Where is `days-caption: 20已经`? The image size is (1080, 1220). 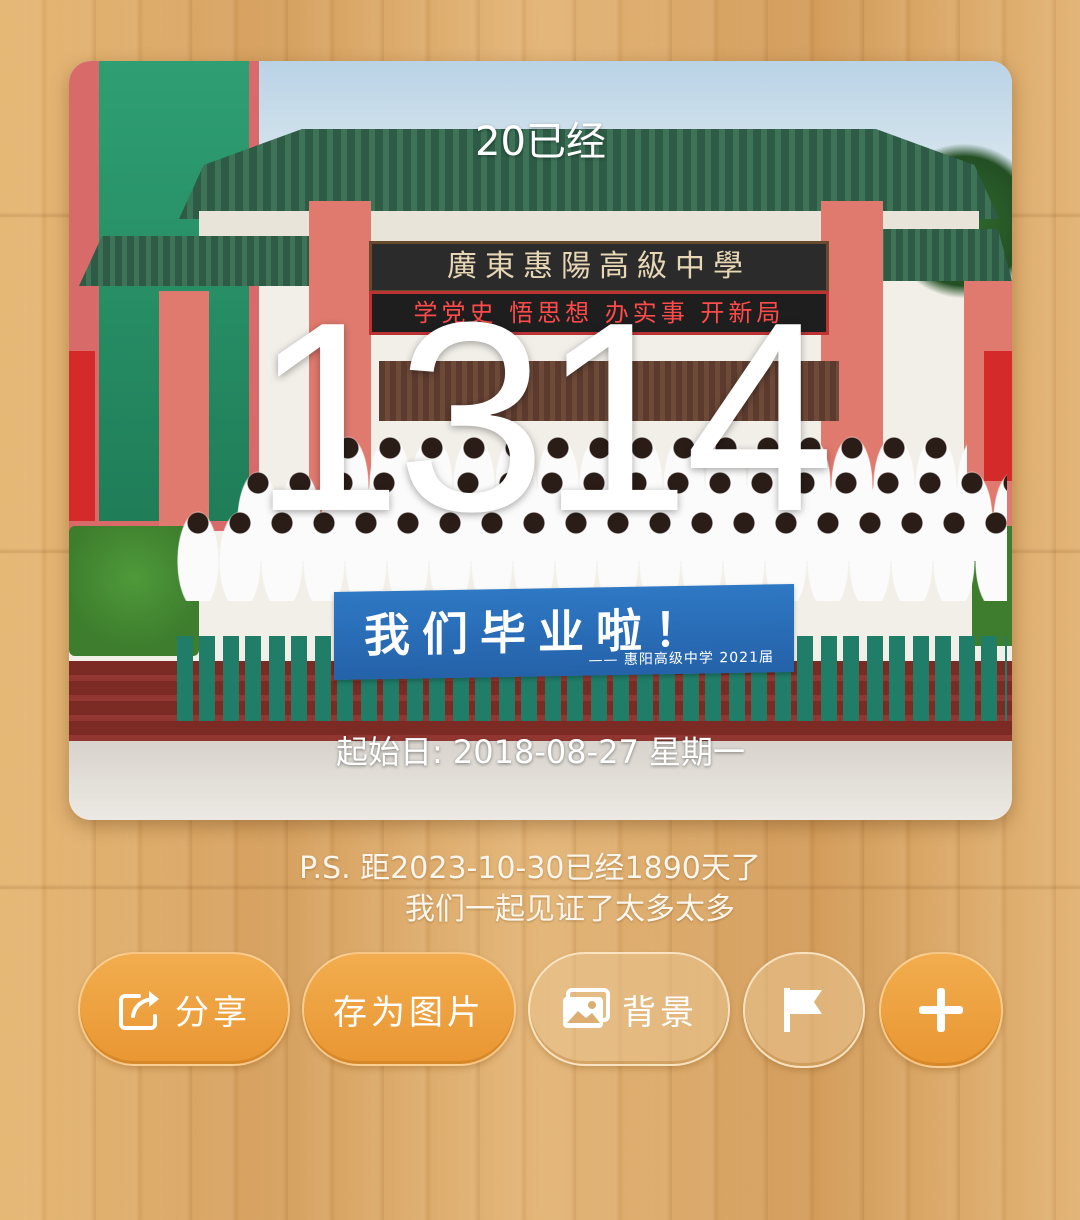
days-caption: 20已经 is located at coordinates (540, 142).